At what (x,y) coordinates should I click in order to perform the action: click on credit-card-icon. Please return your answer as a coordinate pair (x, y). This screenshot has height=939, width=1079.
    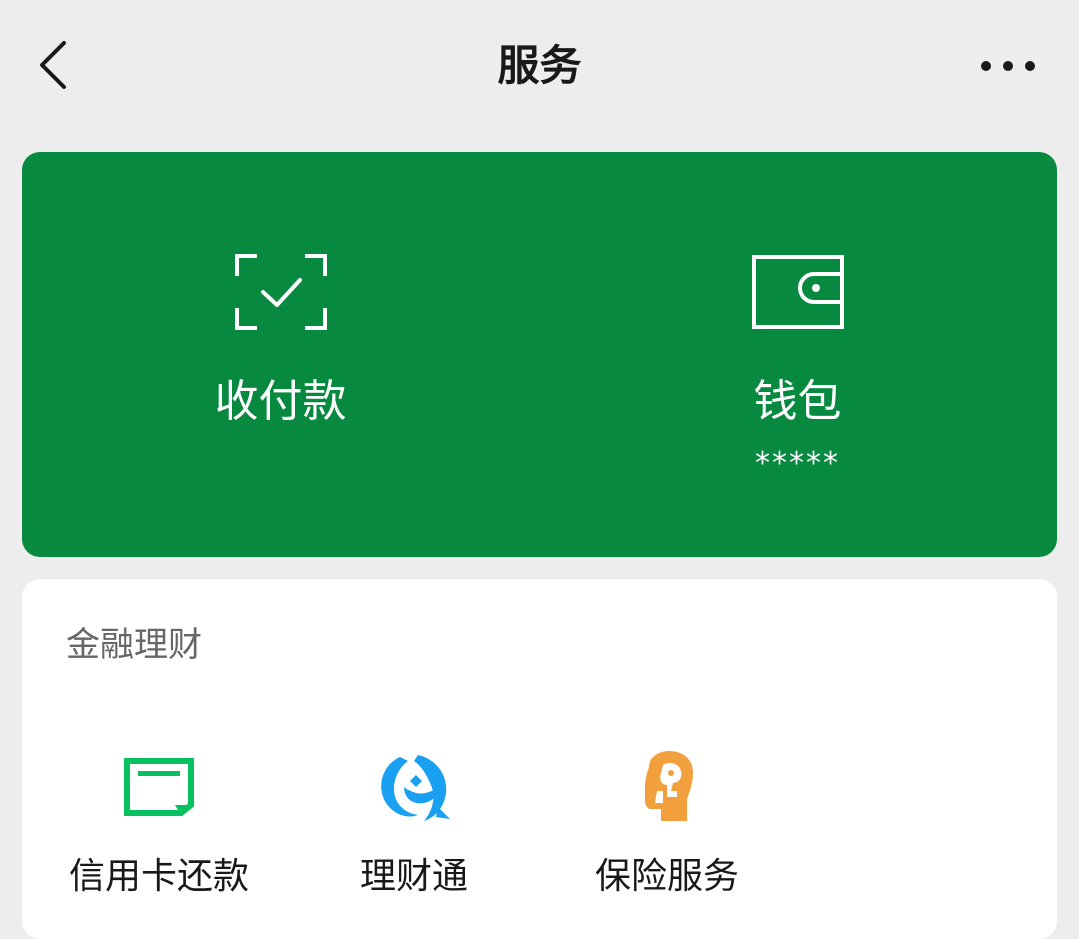
    Looking at the image, I should click on (159, 787).